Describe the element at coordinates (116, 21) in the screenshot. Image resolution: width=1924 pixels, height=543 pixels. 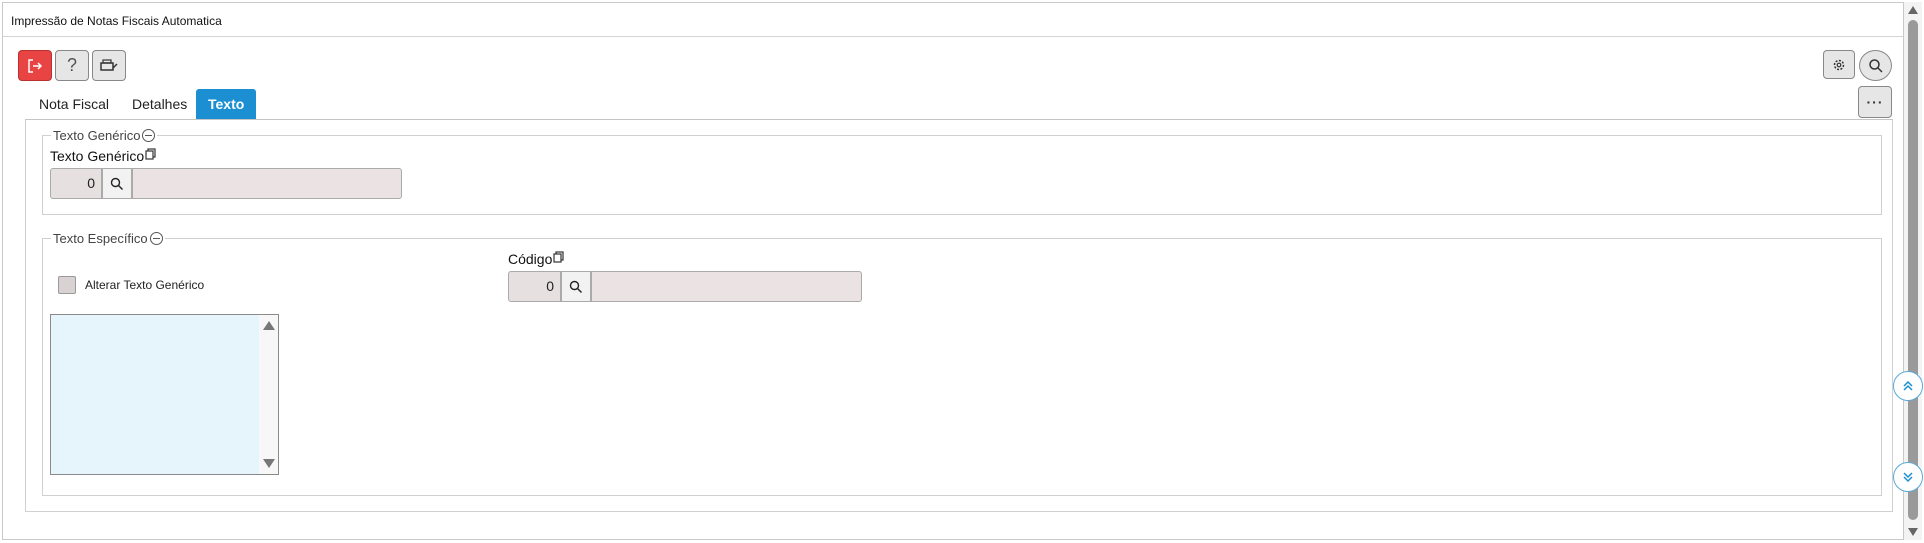
I see `window-title: Impressão de Notas Fiscais Automatica` at that location.